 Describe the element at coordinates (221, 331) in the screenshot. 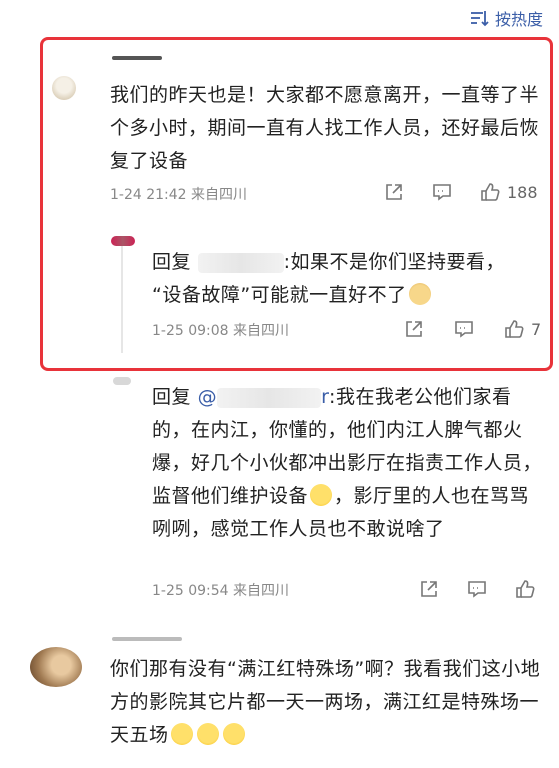

I see `reply-meta: 1-25 09:08 来自四川` at that location.